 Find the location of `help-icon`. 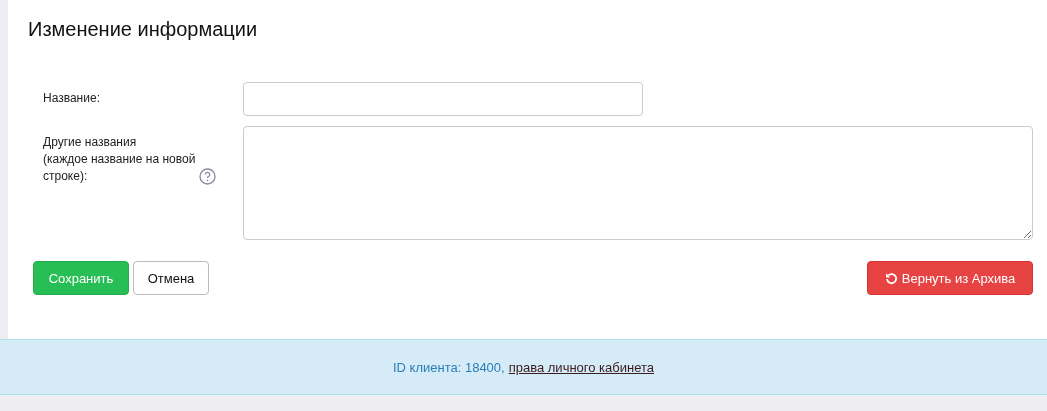

help-icon is located at coordinates (208, 176).